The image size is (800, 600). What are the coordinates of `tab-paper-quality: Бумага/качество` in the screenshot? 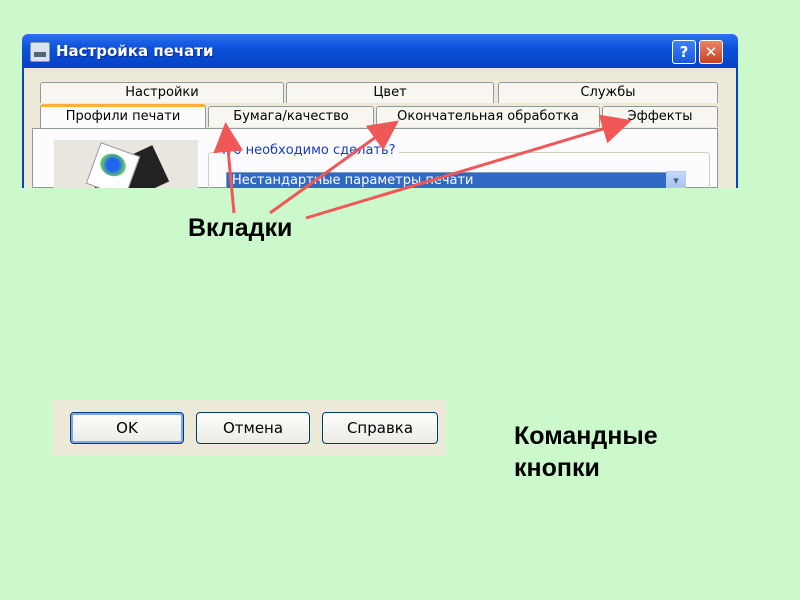 It's located at (291, 116).